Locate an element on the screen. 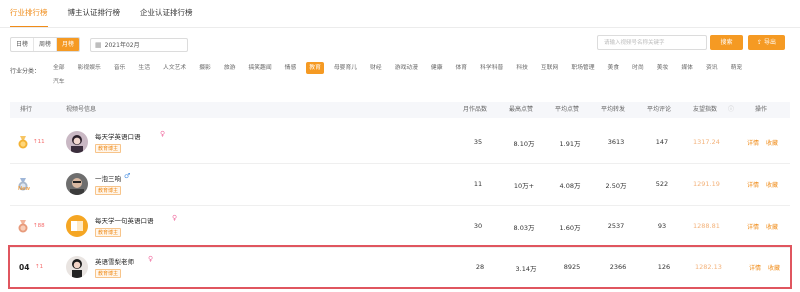 The height and width of the screenshot is (292, 800). category-item: 美食 is located at coordinates (614, 68).